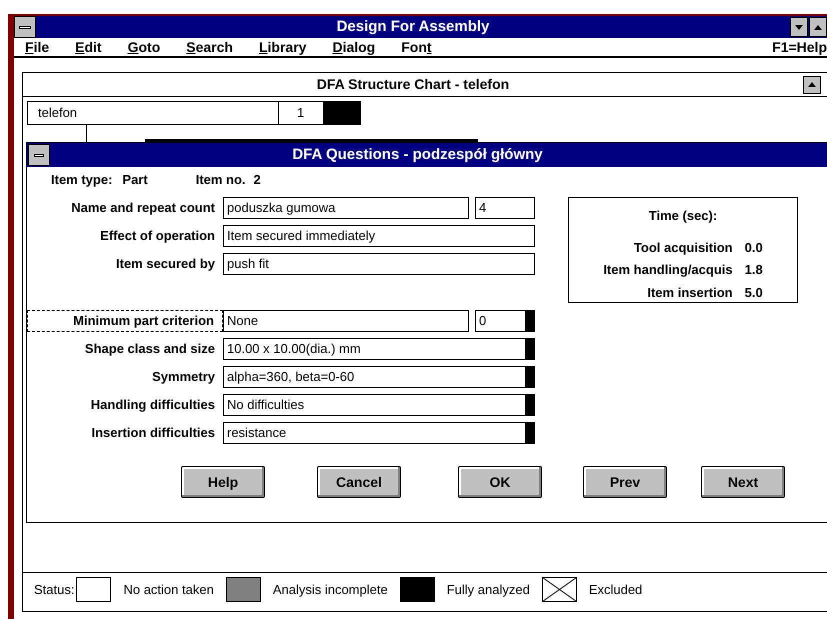  I want to click on field-label: Shape class and size, so click(150, 349).